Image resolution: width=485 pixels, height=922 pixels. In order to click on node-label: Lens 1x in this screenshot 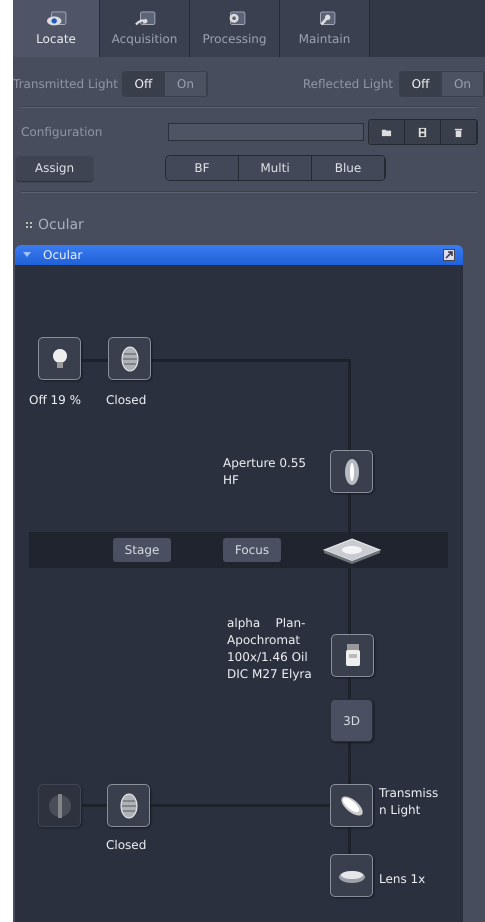, I will do `click(402, 879)`.